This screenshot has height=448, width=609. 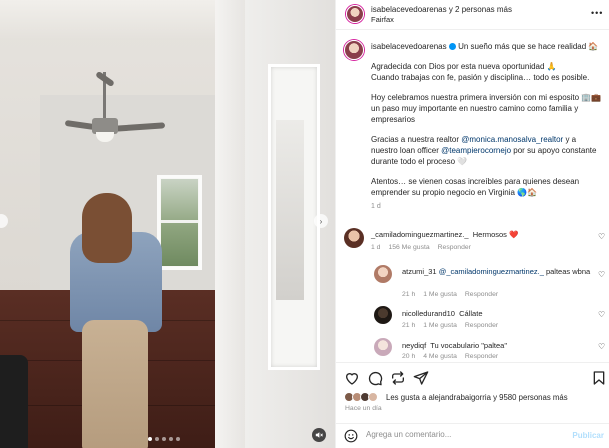 What do you see at coordinates (409, 46) in the screenshot?
I see `caption-username: isabelacevedoarenas` at bounding box center [409, 46].